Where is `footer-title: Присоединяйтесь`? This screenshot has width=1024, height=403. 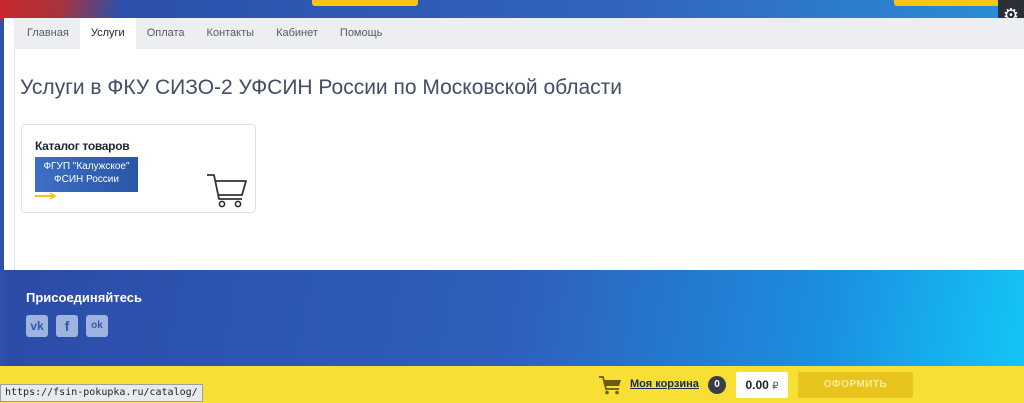 footer-title: Присоединяйтесь is located at coordinates (84, 297).